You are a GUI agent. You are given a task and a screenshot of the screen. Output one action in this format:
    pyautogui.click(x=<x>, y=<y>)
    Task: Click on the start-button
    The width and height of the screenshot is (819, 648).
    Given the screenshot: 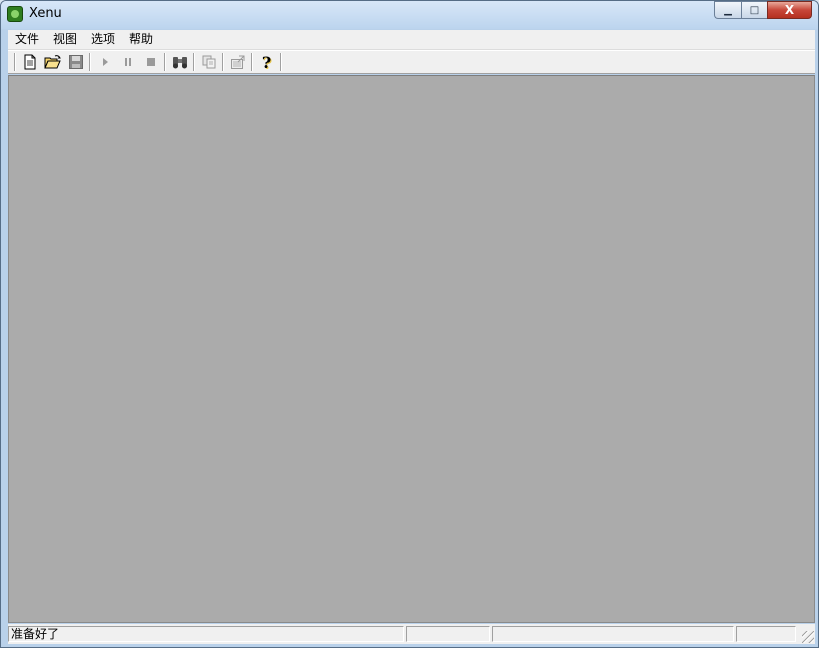 What is the action you would take?
    pyautogui.click(x=104, y=62)
    